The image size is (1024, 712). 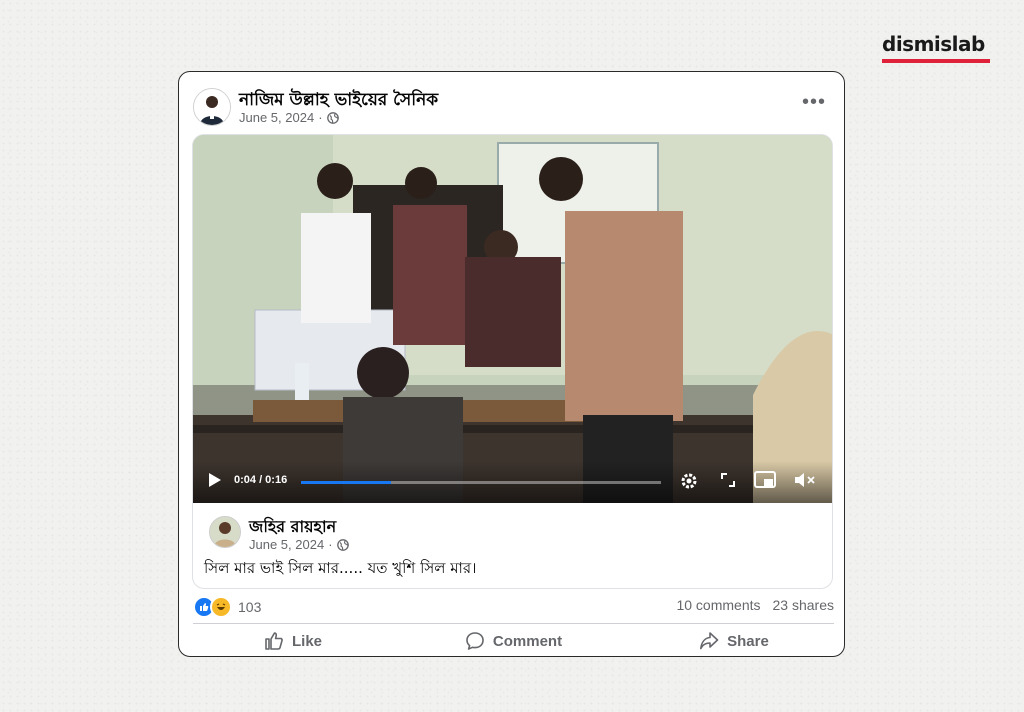 I want to click on play-icon, so click(x=215, y=480).